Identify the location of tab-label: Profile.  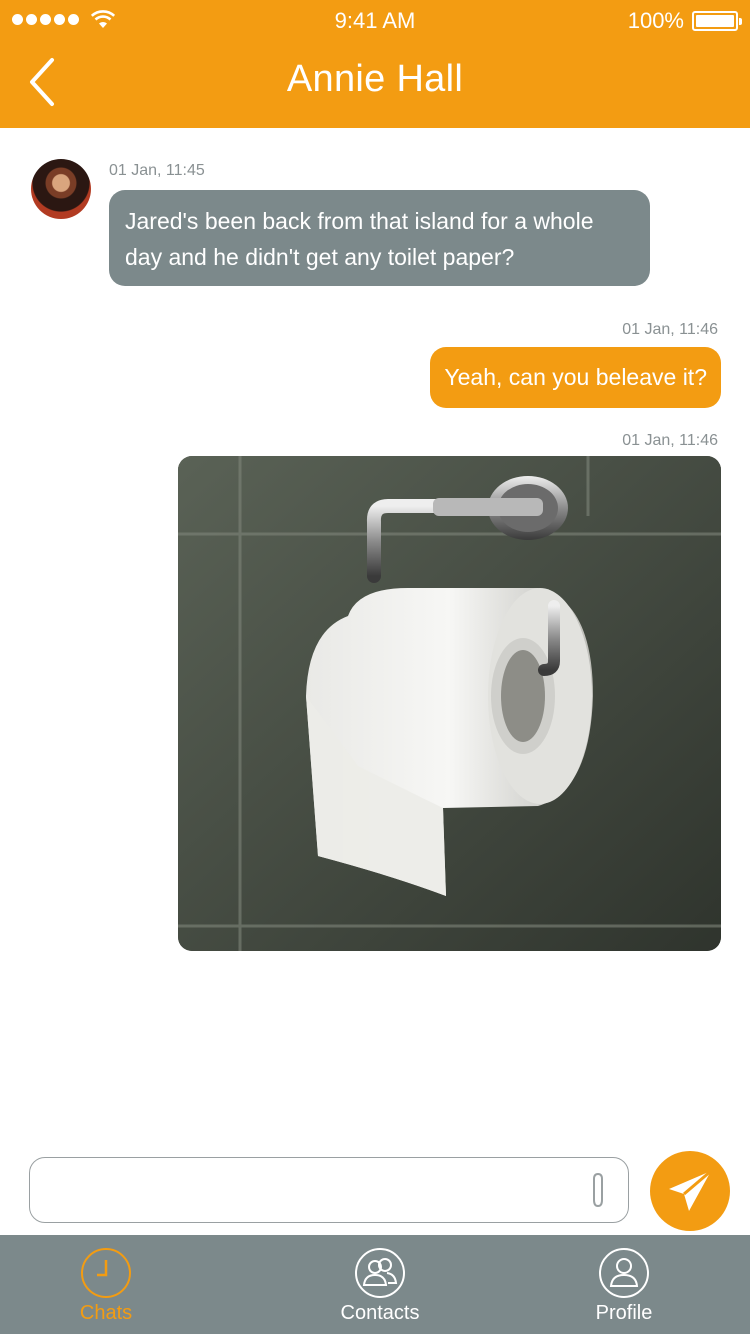
(624, 1313).